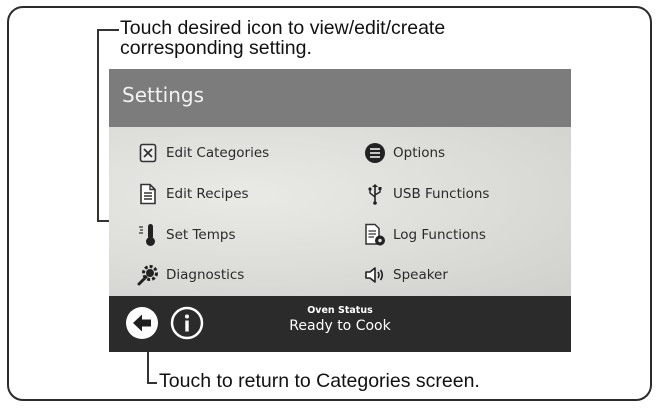  I want to click on diagnostics-button: Diagnostics, so click(190, 275).